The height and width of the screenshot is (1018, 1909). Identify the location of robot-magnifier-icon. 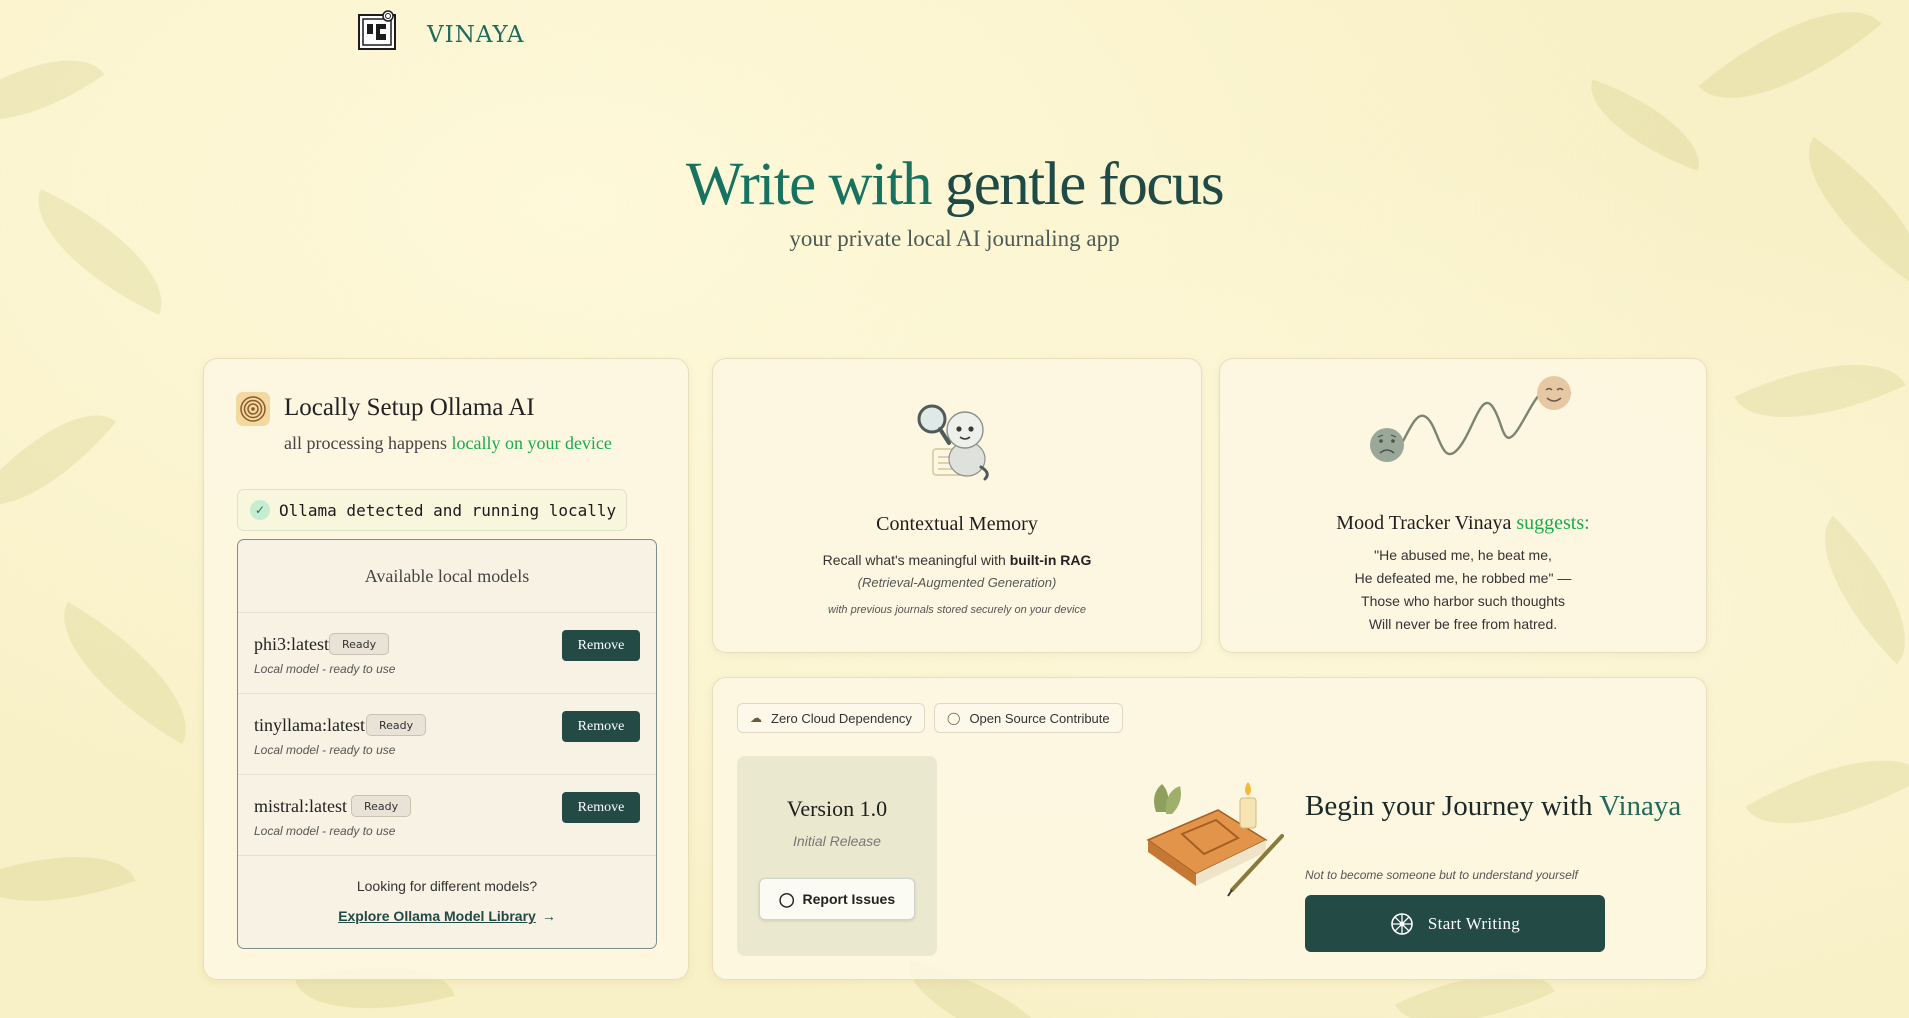
(953, 442).